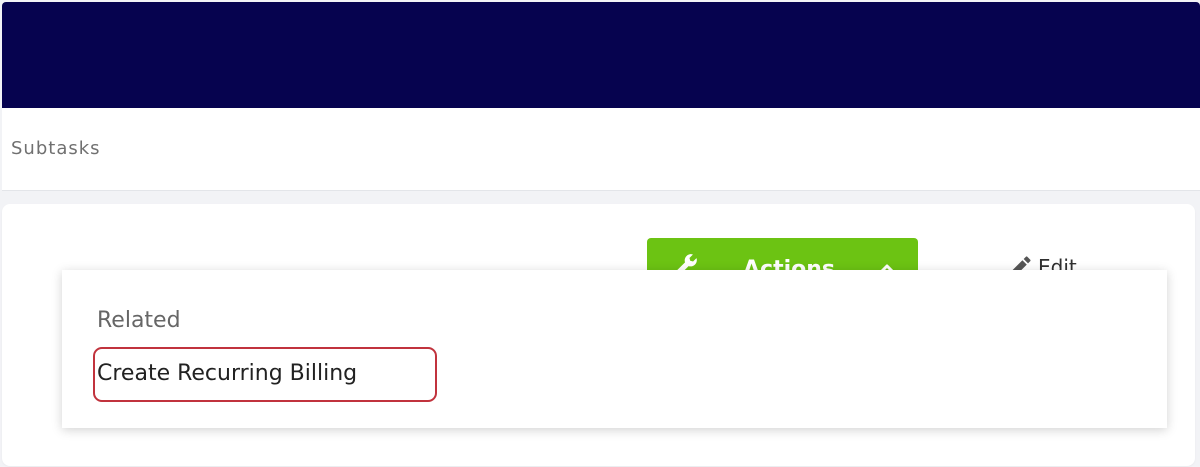 The width and height of the screenshot is (1200, 467). Describe the element at coordinates (227, 373) in the screenshot. I see `menu-item-create-recurring-billing: Create Recurring Billing` at that location.